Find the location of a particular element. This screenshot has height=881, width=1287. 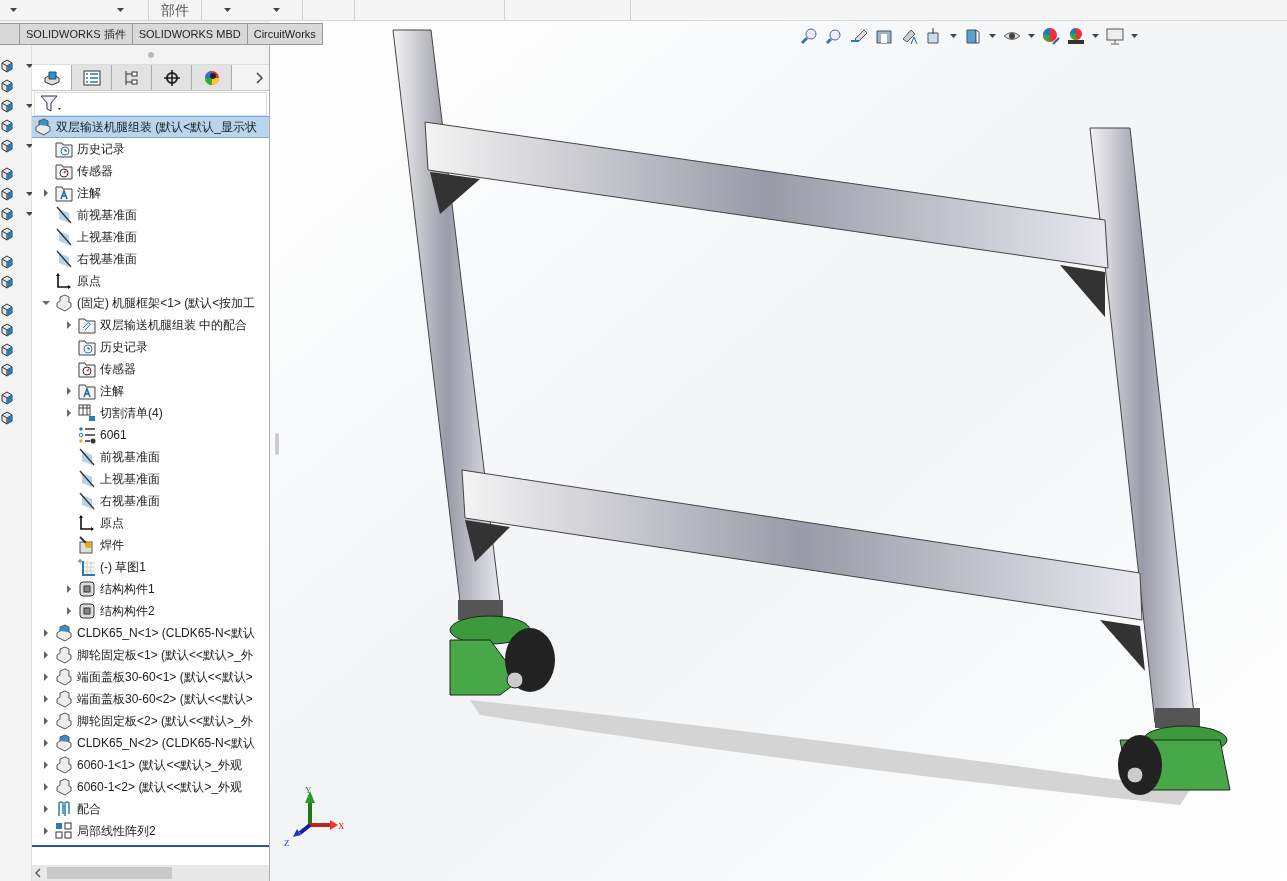

command-tab: SOLIDWORKS 插件 is located at coordinates (76, 34).